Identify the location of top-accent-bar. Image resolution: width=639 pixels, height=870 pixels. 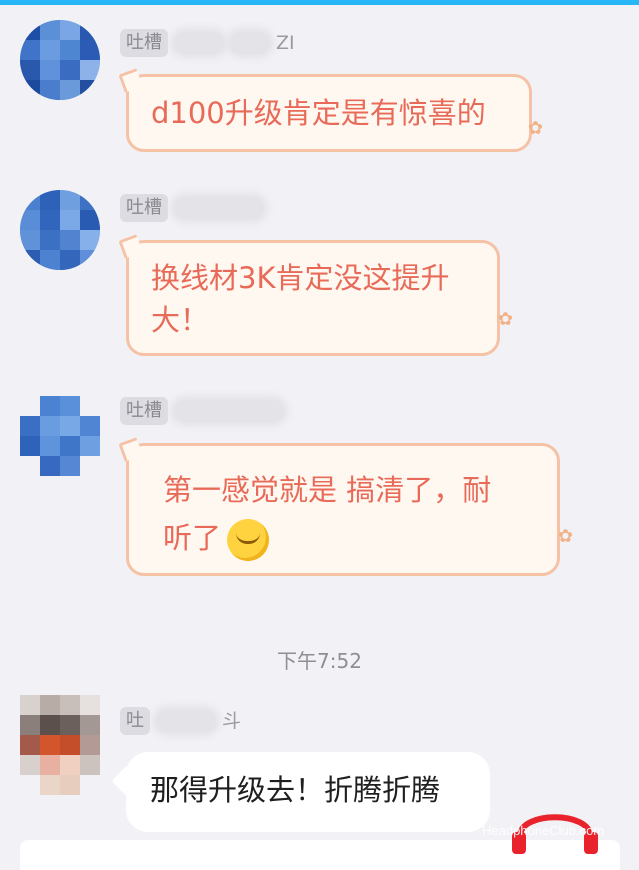
(319, 2).